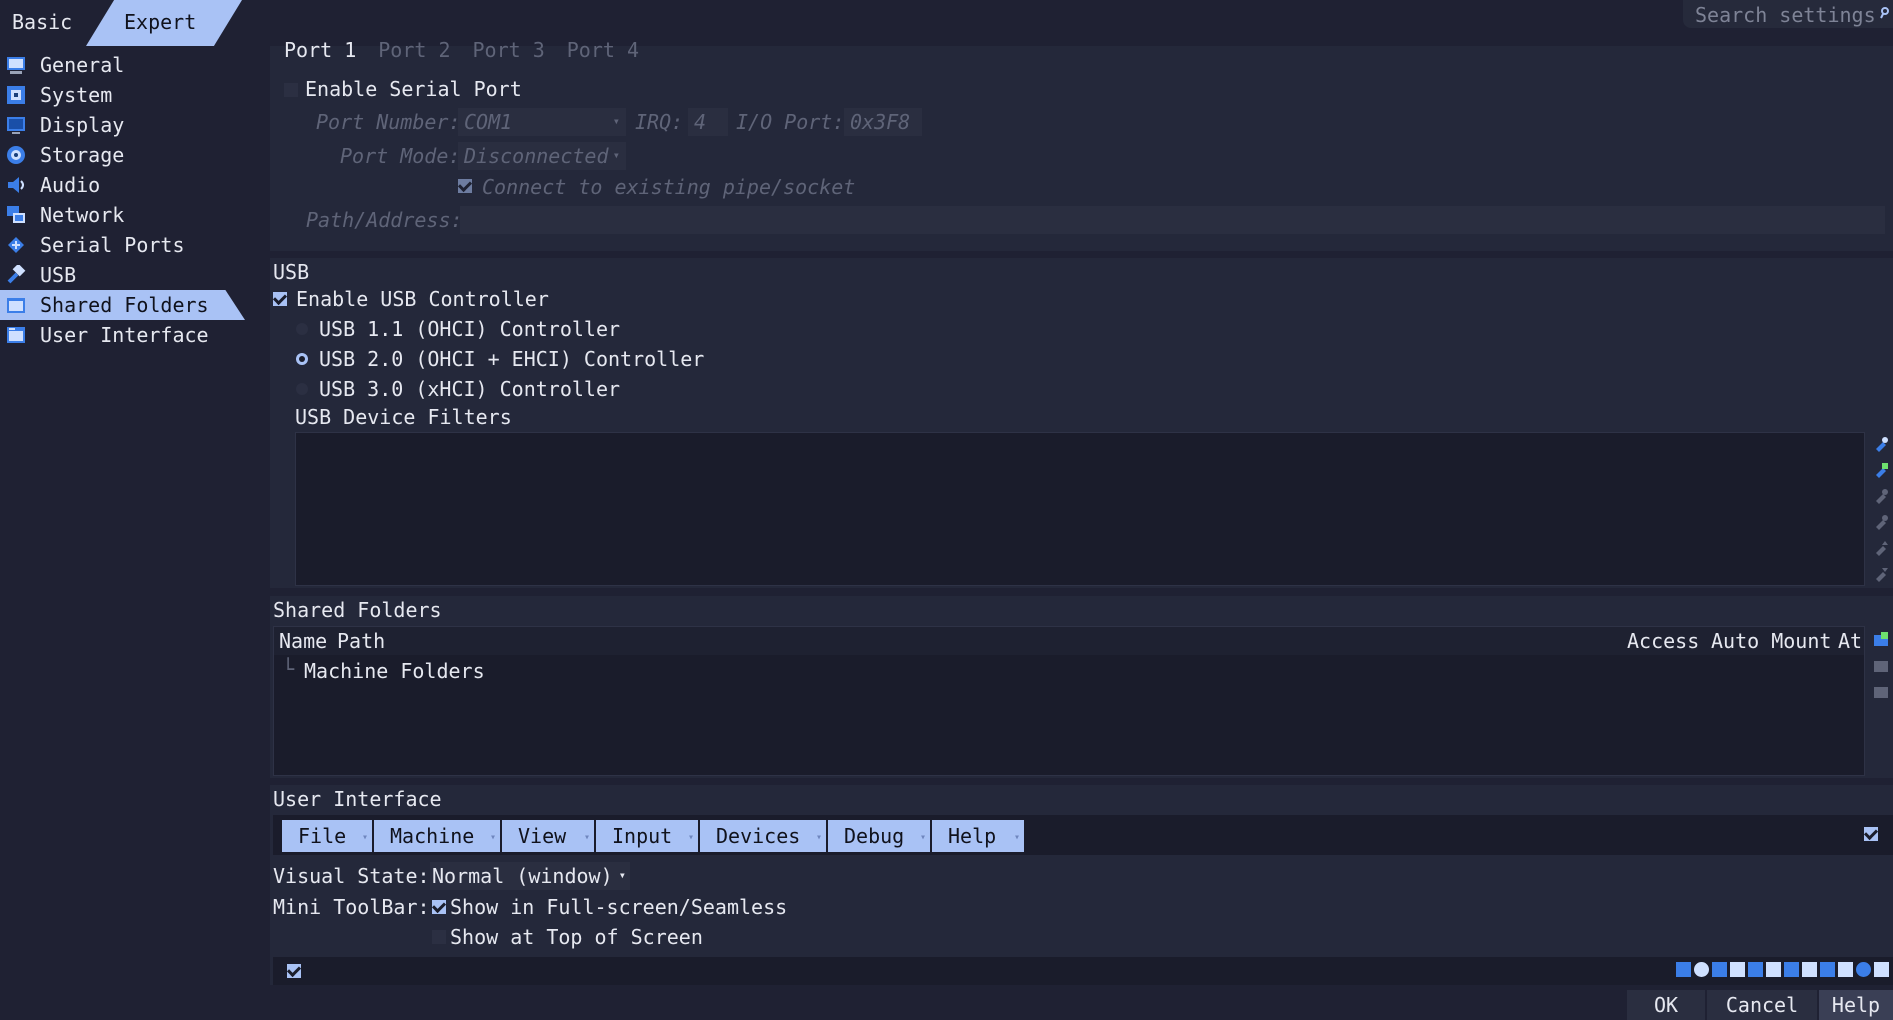  Describe the element at coordinates (1788, 14) in the screenshot. I see `search-input: Search settings` at that location.